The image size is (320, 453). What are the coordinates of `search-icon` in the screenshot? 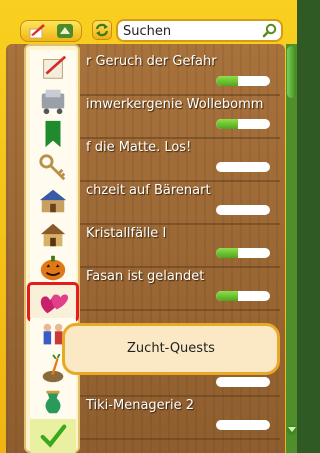 It's located at (270, 31).